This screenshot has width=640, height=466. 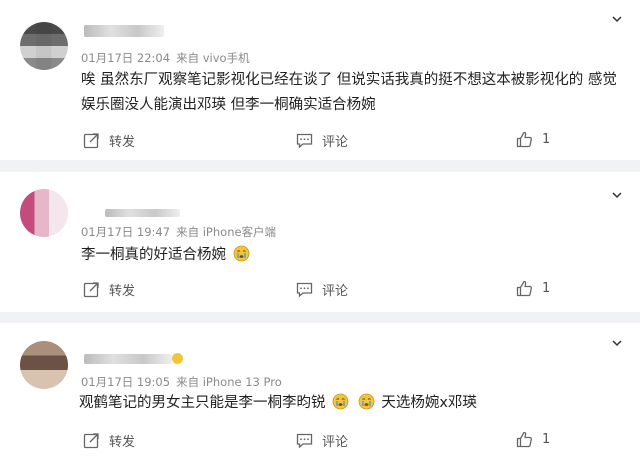 I want to click on comment-meta: 01月17日 19:47 来自 iPhone客户端, so click(x=178, y=232).